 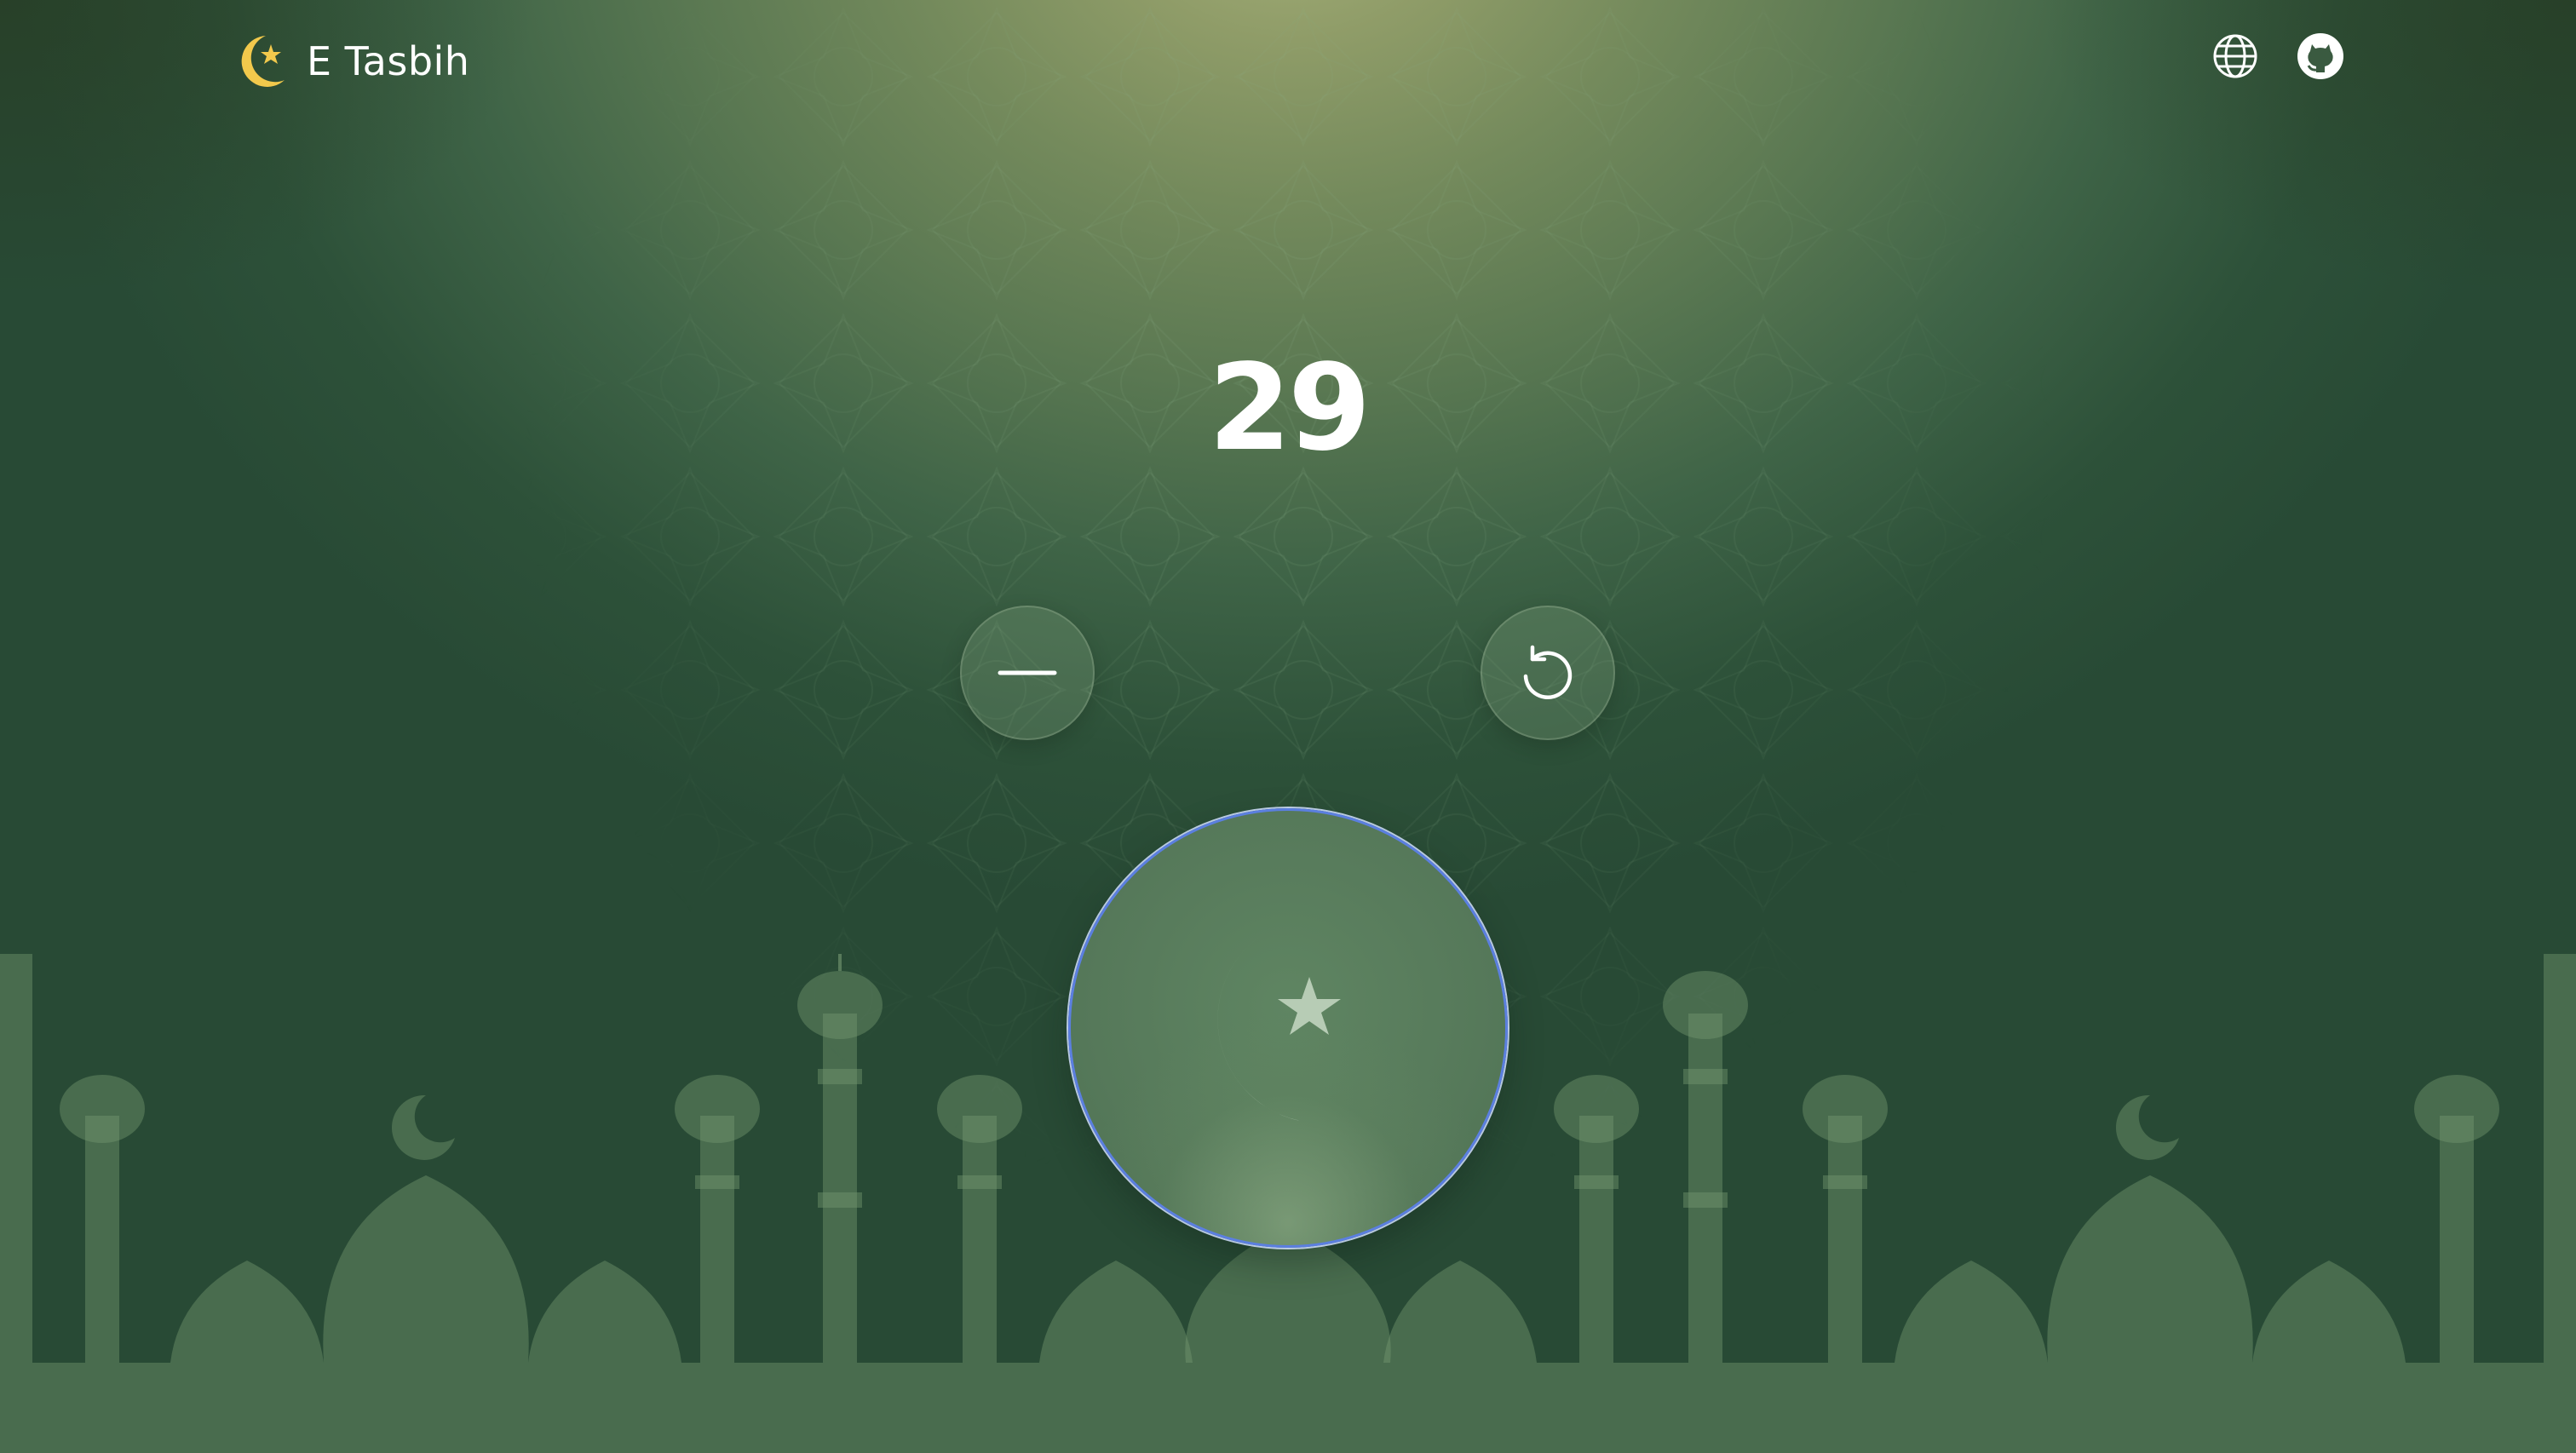 I want to click on tap-count-button, so click(x=1288, y=1028).